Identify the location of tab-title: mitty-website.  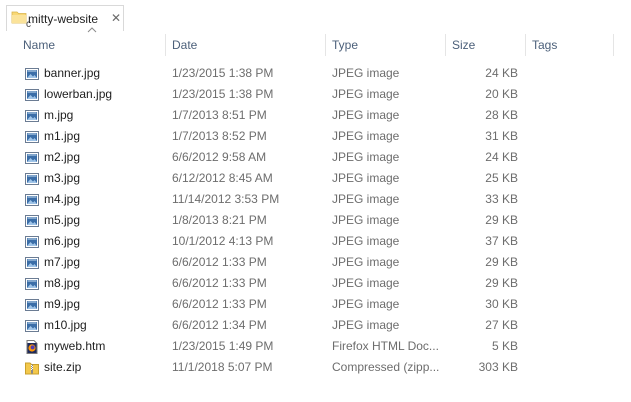
(63, 19).